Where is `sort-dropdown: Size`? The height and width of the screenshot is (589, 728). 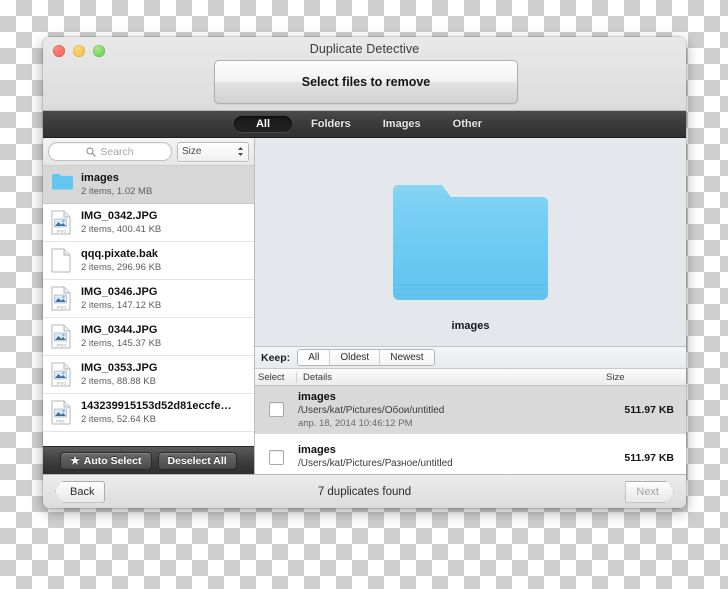
sort-dropdown: Size is located at coordinates (213, 151).